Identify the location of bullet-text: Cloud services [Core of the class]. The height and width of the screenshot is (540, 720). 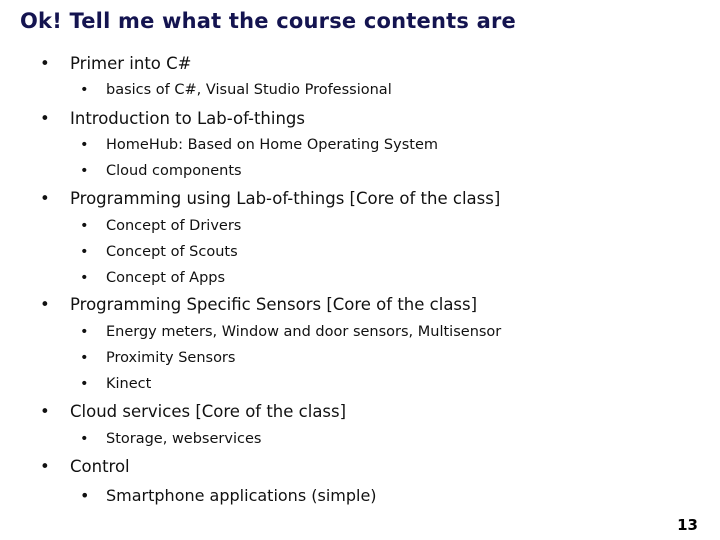
(208, 411).